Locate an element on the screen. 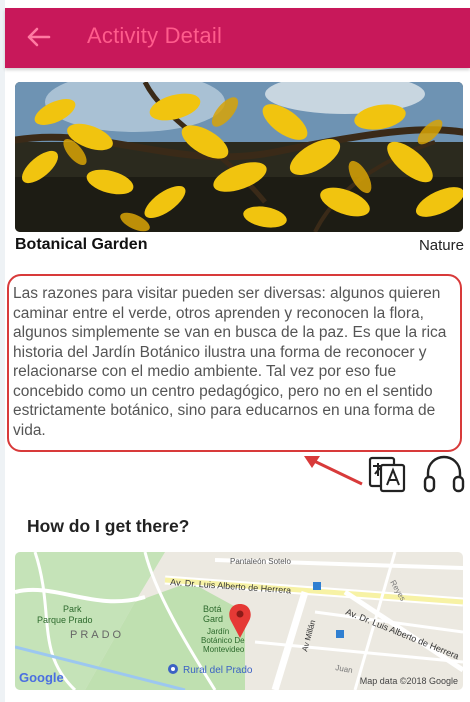 Image resolution: width=470 pixels, height=702 pixels. annotation-arrow-icon is located at coordinates (333, 471).